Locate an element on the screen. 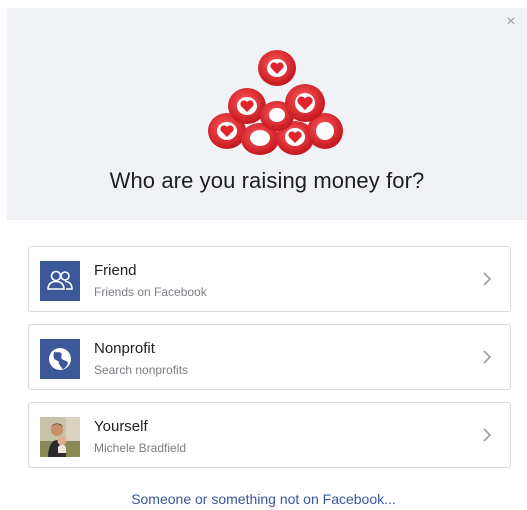 The image size is (527, 510). avatar is located at coordinates (60, 437).